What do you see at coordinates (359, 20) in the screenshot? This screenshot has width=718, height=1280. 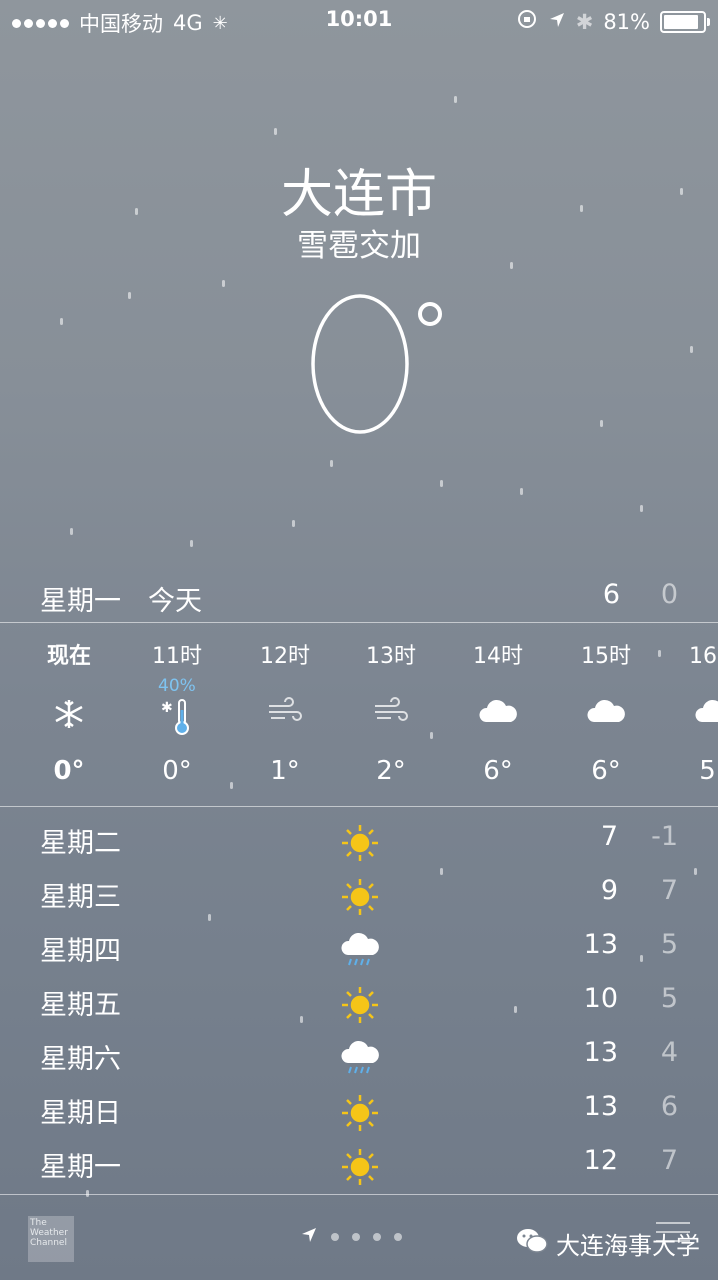 I see `status-bar: 中国移动 4G ✳ 10:01 ✱ 81%` at bounding box center [359, 20].